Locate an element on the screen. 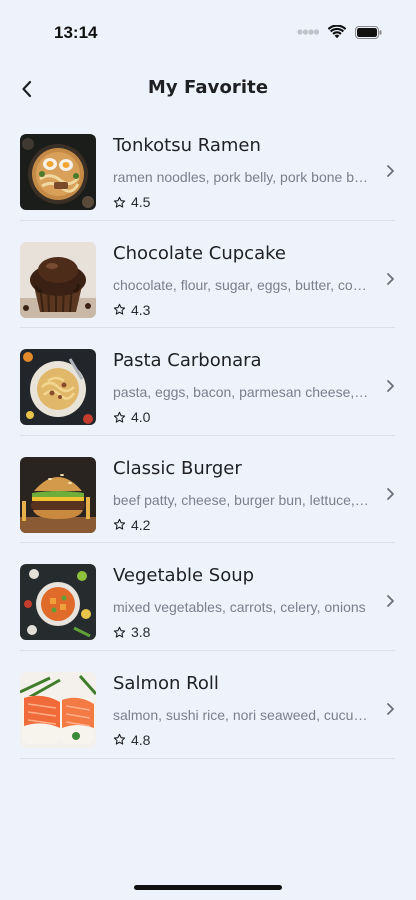 This screenshot has height=900, width=416. rating: 4.2 is located at coordinates (131, 525).